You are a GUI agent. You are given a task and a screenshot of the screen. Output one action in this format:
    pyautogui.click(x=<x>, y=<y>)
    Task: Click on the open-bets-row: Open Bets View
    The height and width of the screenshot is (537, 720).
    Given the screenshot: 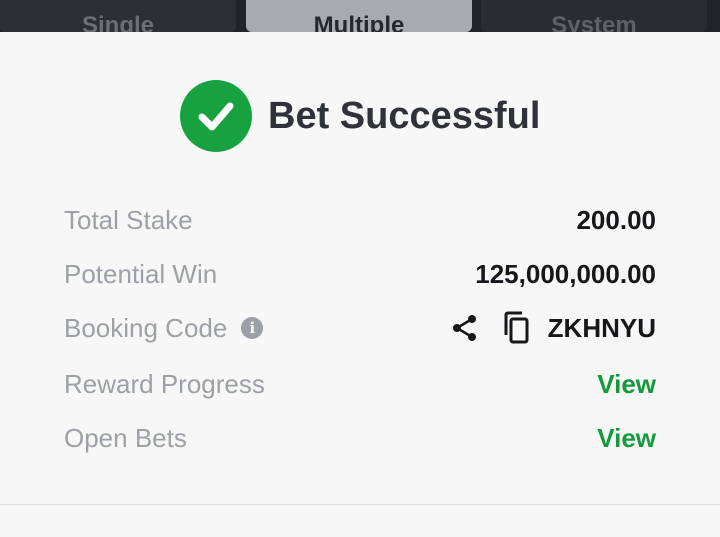 What is the action you would take?
    pyautogui.click(x=360, y=438)
    